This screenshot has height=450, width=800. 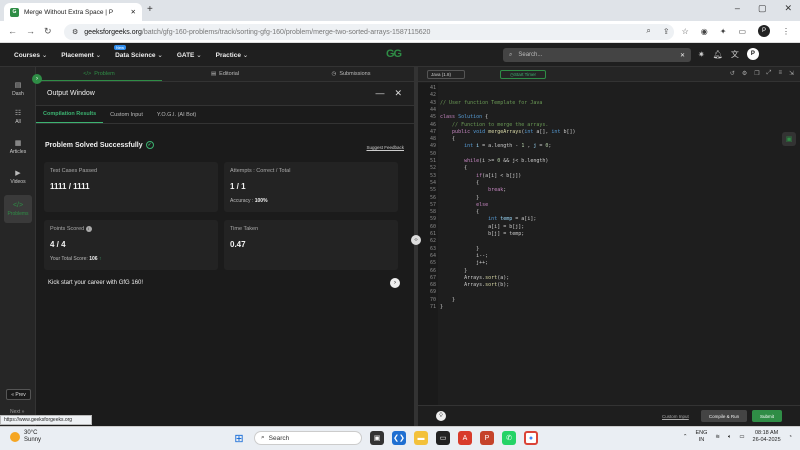 What do you see at coordinates (95, 283) in the screenshot?
I see `kickstart-banner: Kick start your career with GfG 160!` at bounding box center [95, 283].